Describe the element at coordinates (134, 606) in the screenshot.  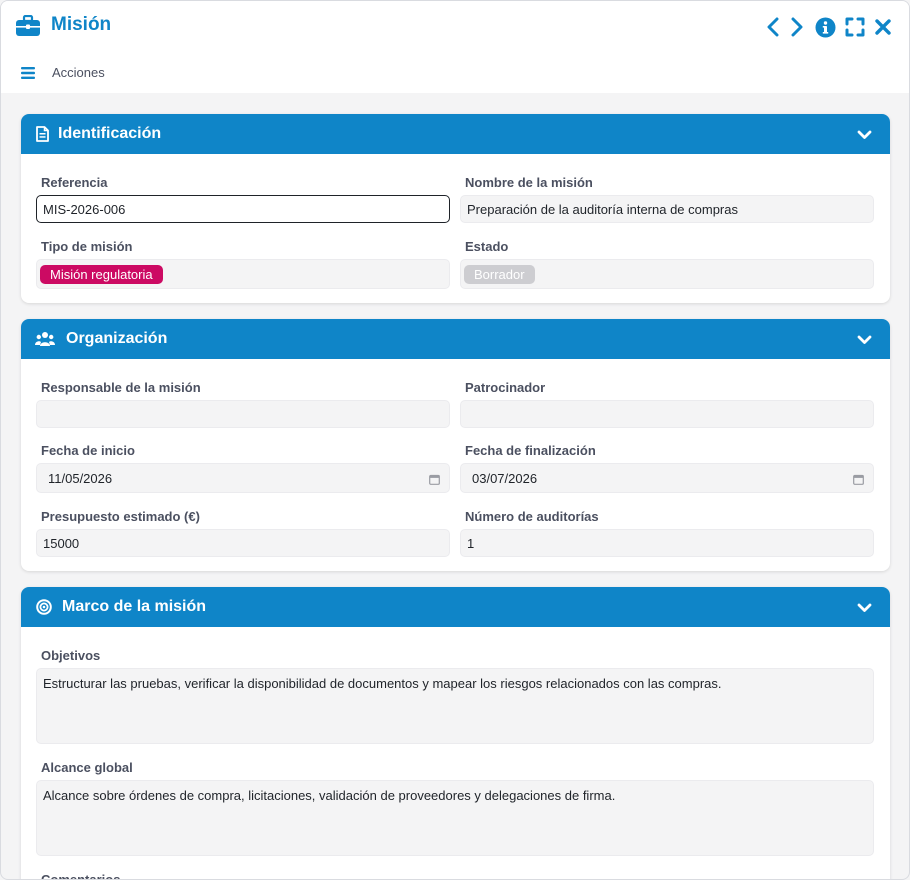
I see `marco-title: Marco de la misión` at that location.